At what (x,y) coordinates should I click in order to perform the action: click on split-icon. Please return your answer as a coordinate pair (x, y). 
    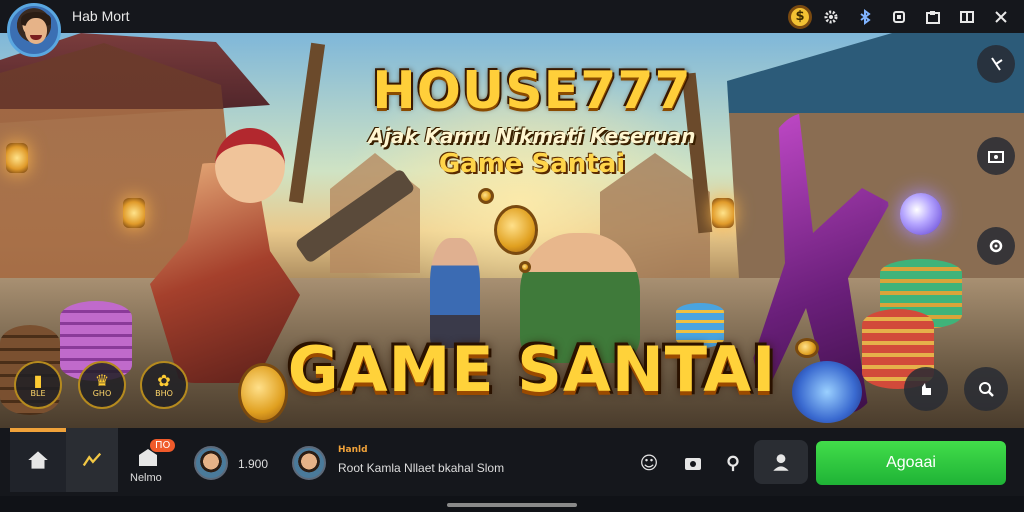
    Looking at the image, I should click on (967, 16).